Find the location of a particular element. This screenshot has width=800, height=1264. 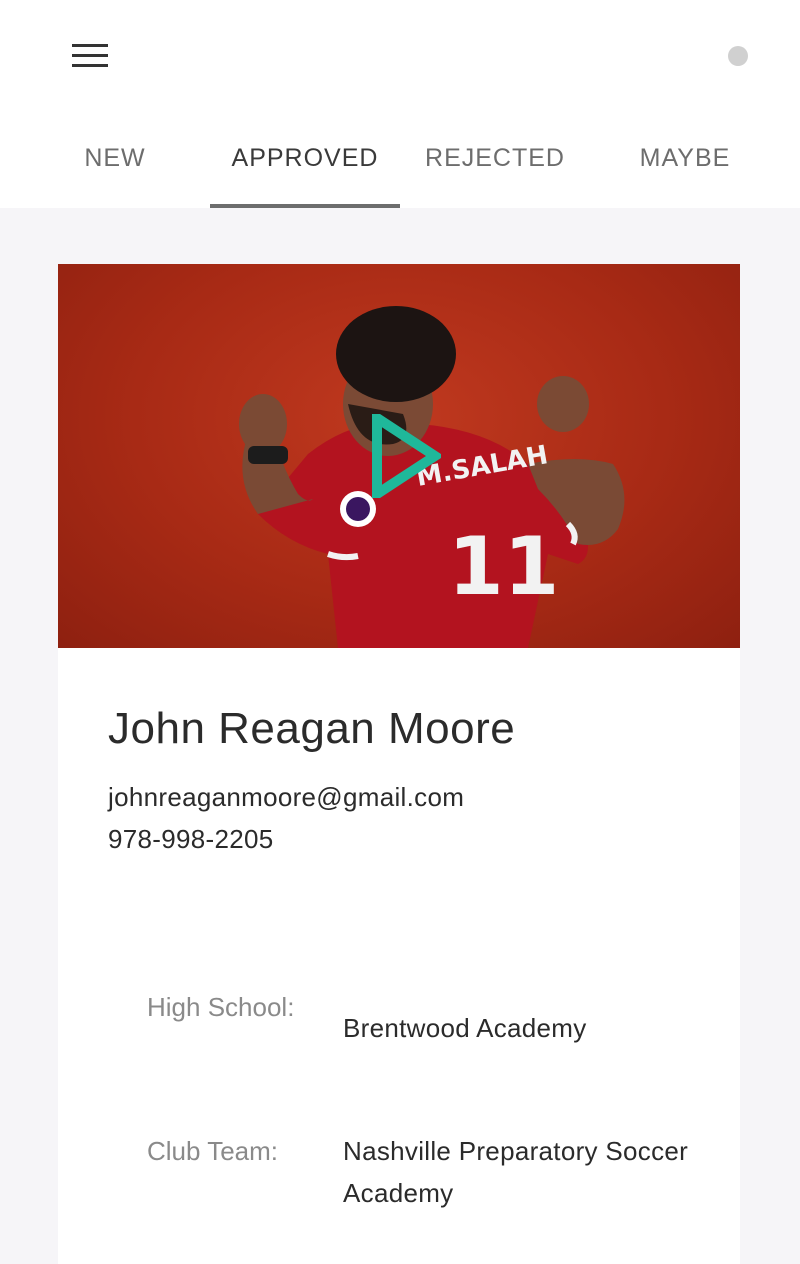

tab-bar: NEW APPROVED REJECTED MAYBE is located at coordinates (400, 168).